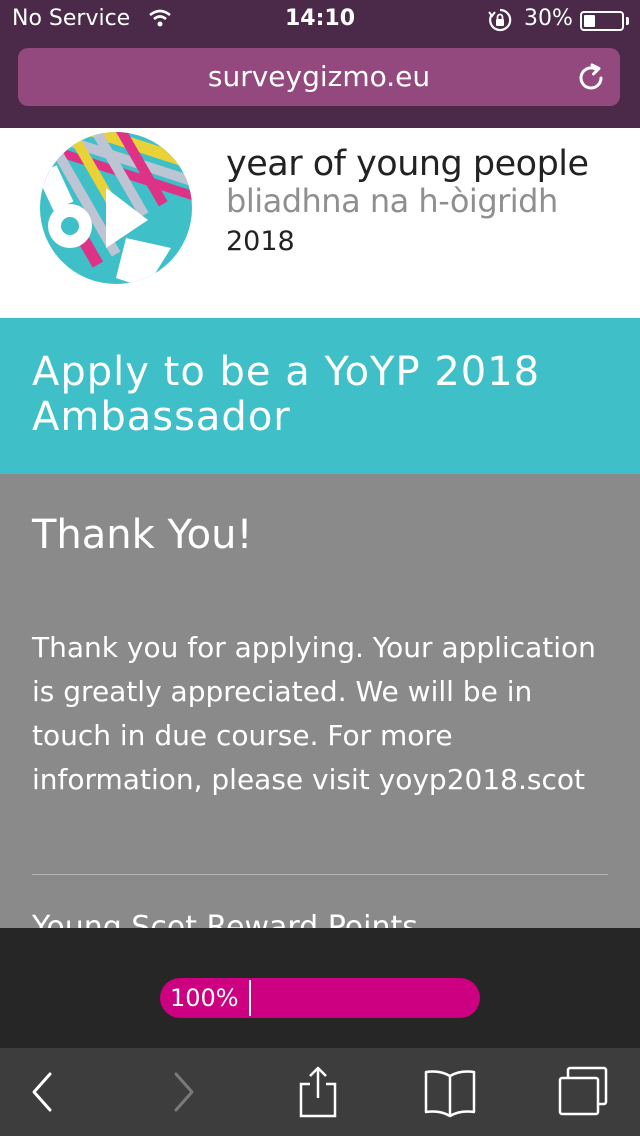 This screenshot has width=640, height=1136. I want to click on reward-points-heading: Young Scot Reward Points, so click(225, 919).